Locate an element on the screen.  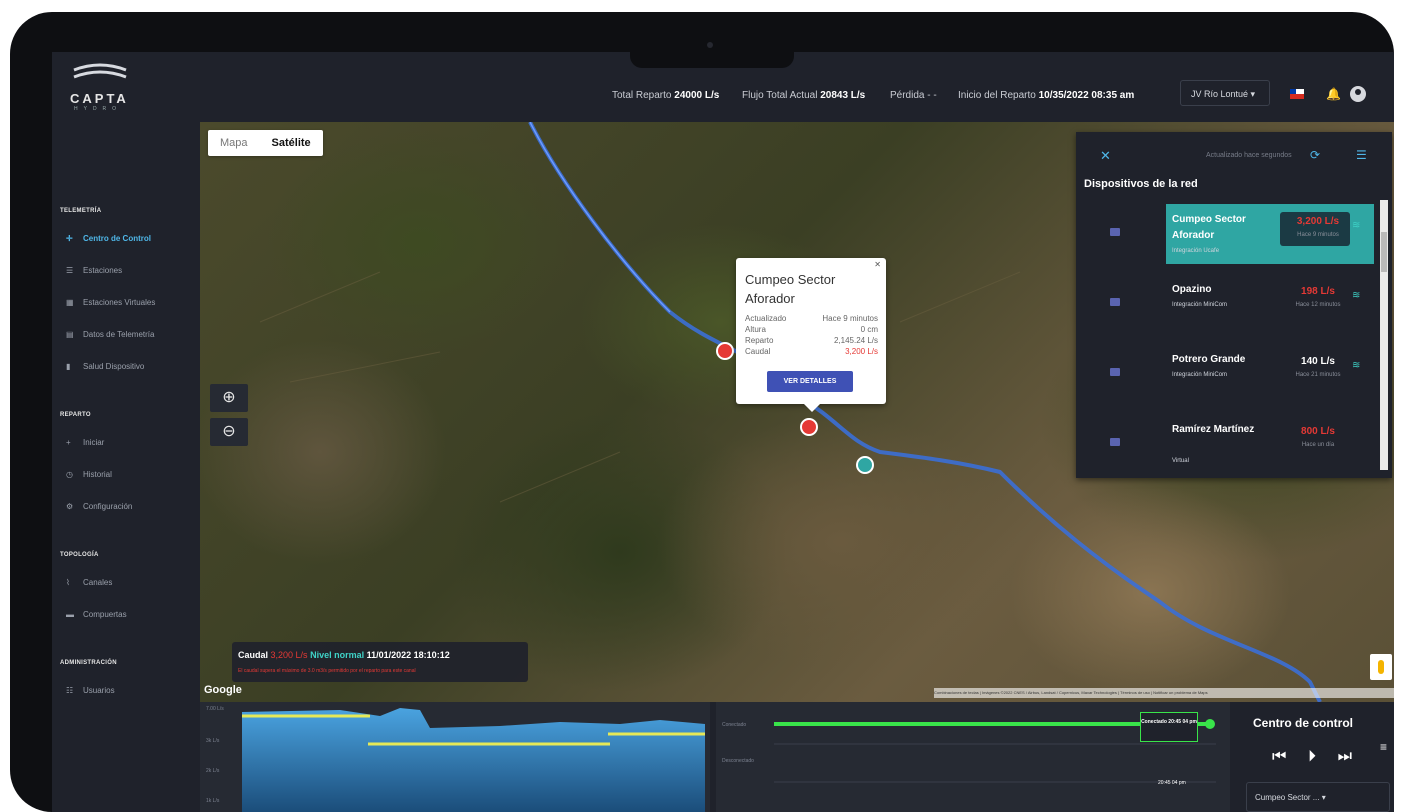
logo-subtext: HYDRO is located at coordinates (98, 109).